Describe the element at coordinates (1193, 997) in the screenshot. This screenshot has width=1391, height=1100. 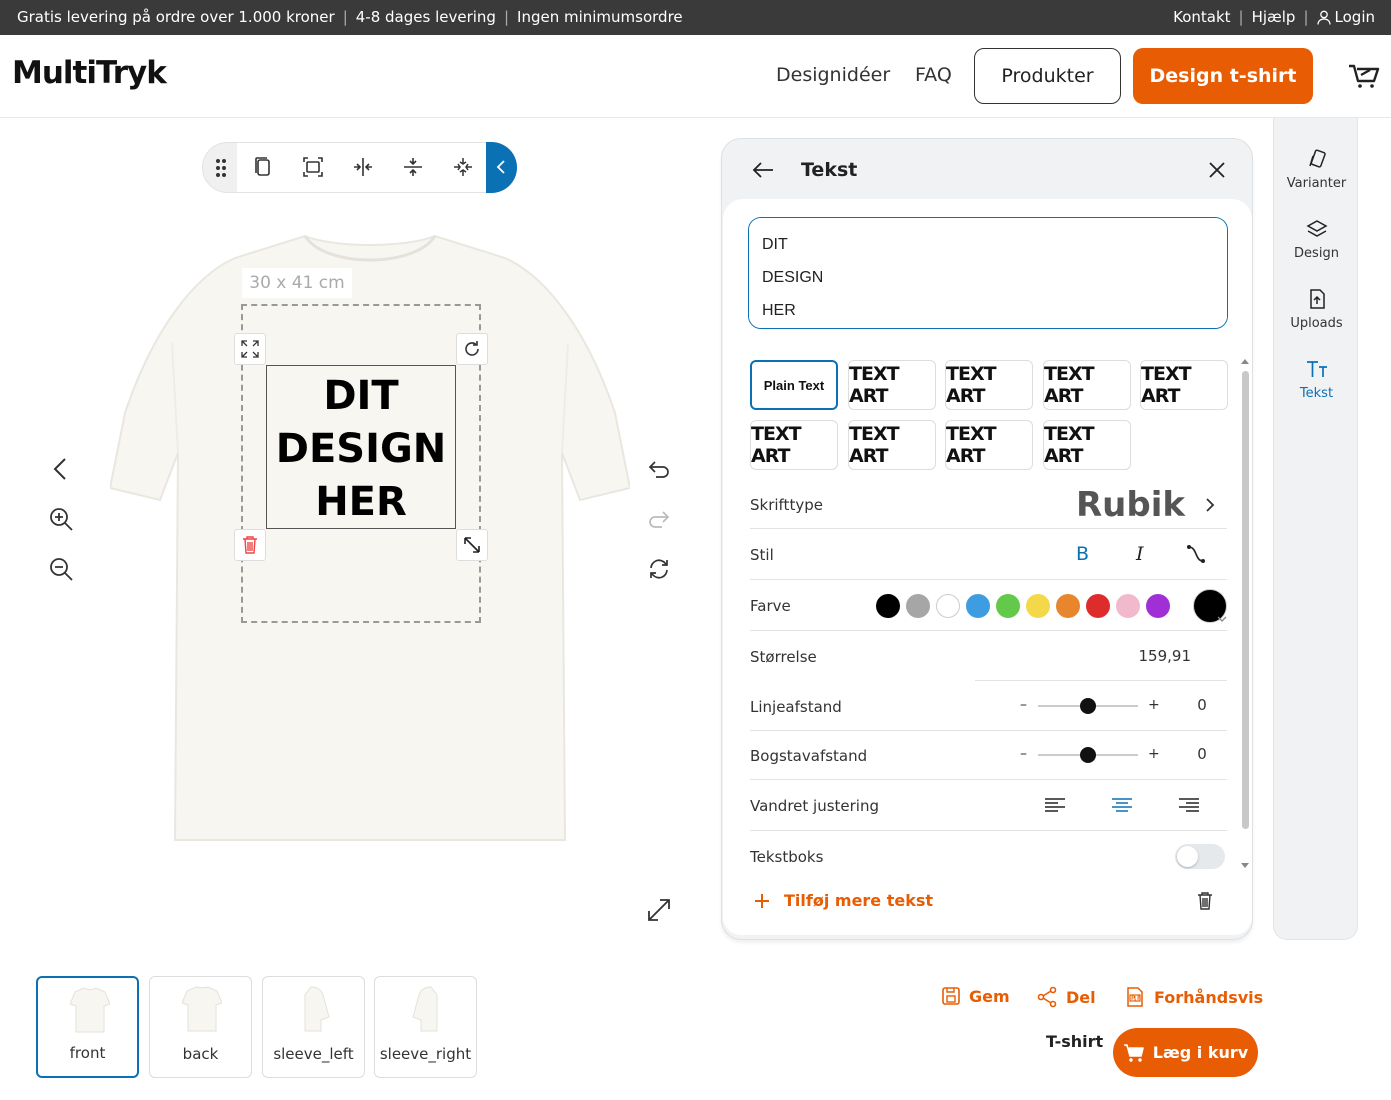
I see `preview-button: Forhåndsvis` at that location.